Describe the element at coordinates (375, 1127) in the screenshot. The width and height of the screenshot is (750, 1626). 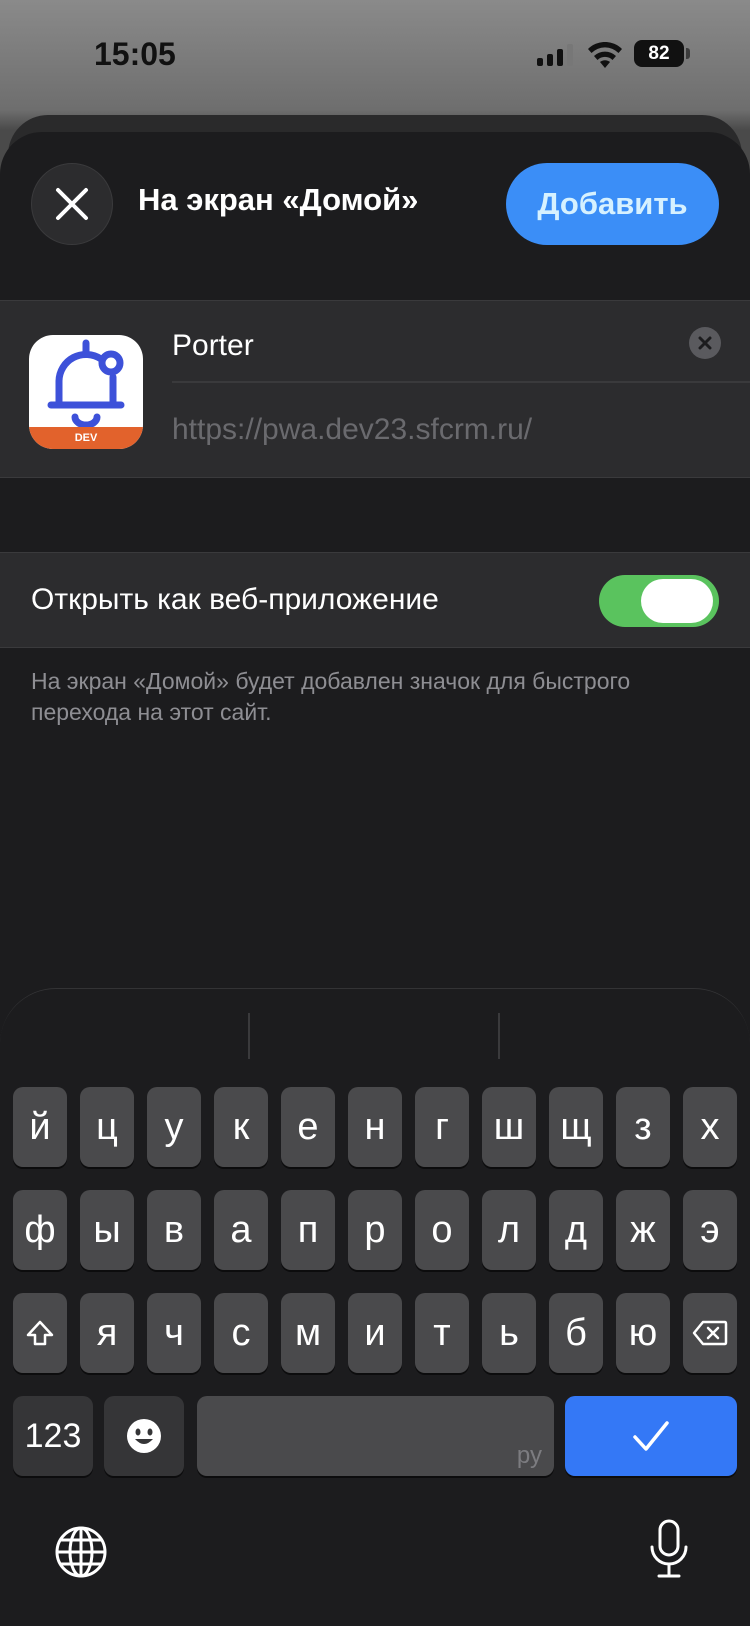
I see `key: н` at that location.